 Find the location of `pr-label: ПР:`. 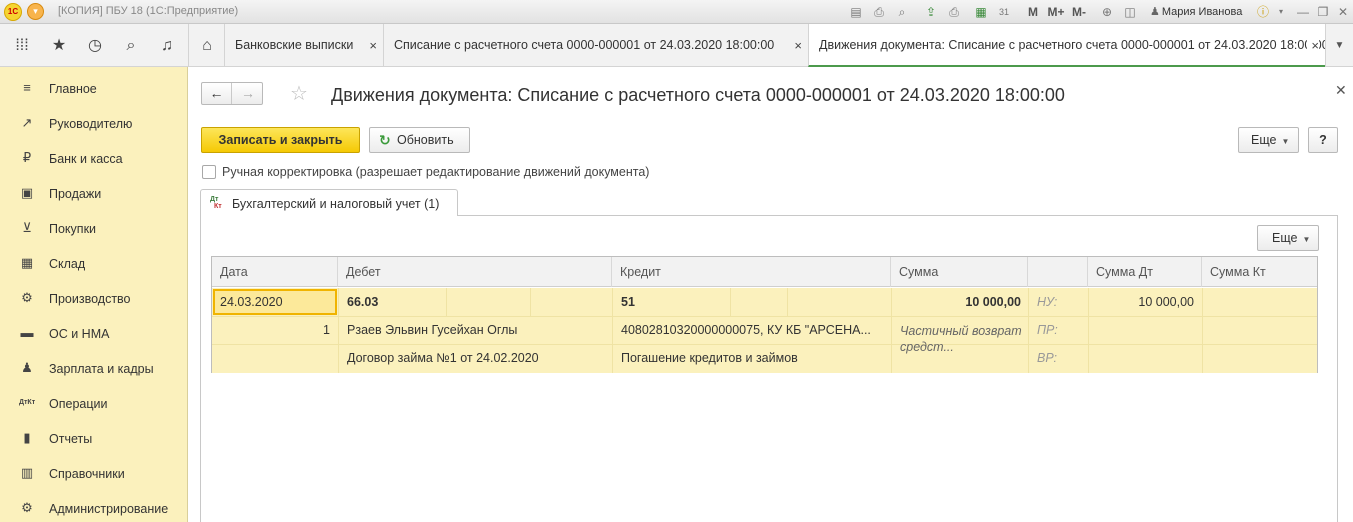

pr-label: ПР: is located at coordinates (1047, 330).